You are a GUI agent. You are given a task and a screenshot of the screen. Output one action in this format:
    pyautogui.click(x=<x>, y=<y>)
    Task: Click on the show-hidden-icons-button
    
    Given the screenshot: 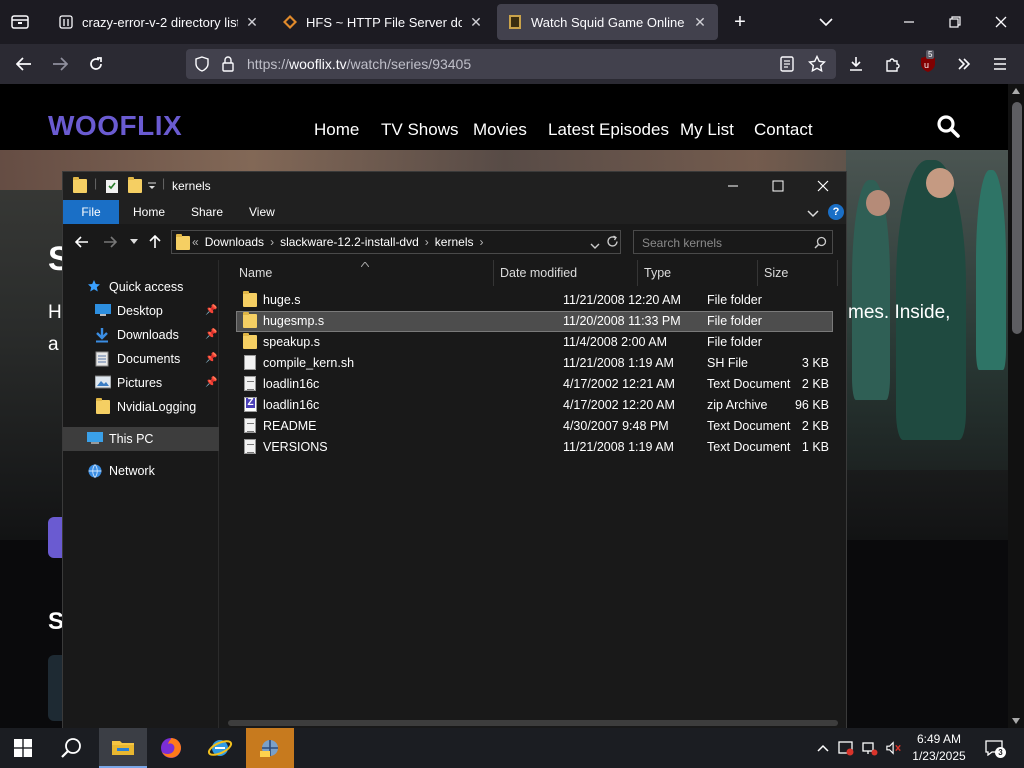 What is the action you would take?
    pyautogui.click(x=823, y=748)
    